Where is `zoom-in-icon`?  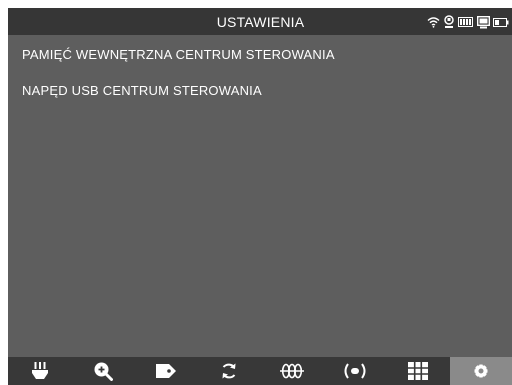
zoom-in-icon is located at coordinates (103, 371).